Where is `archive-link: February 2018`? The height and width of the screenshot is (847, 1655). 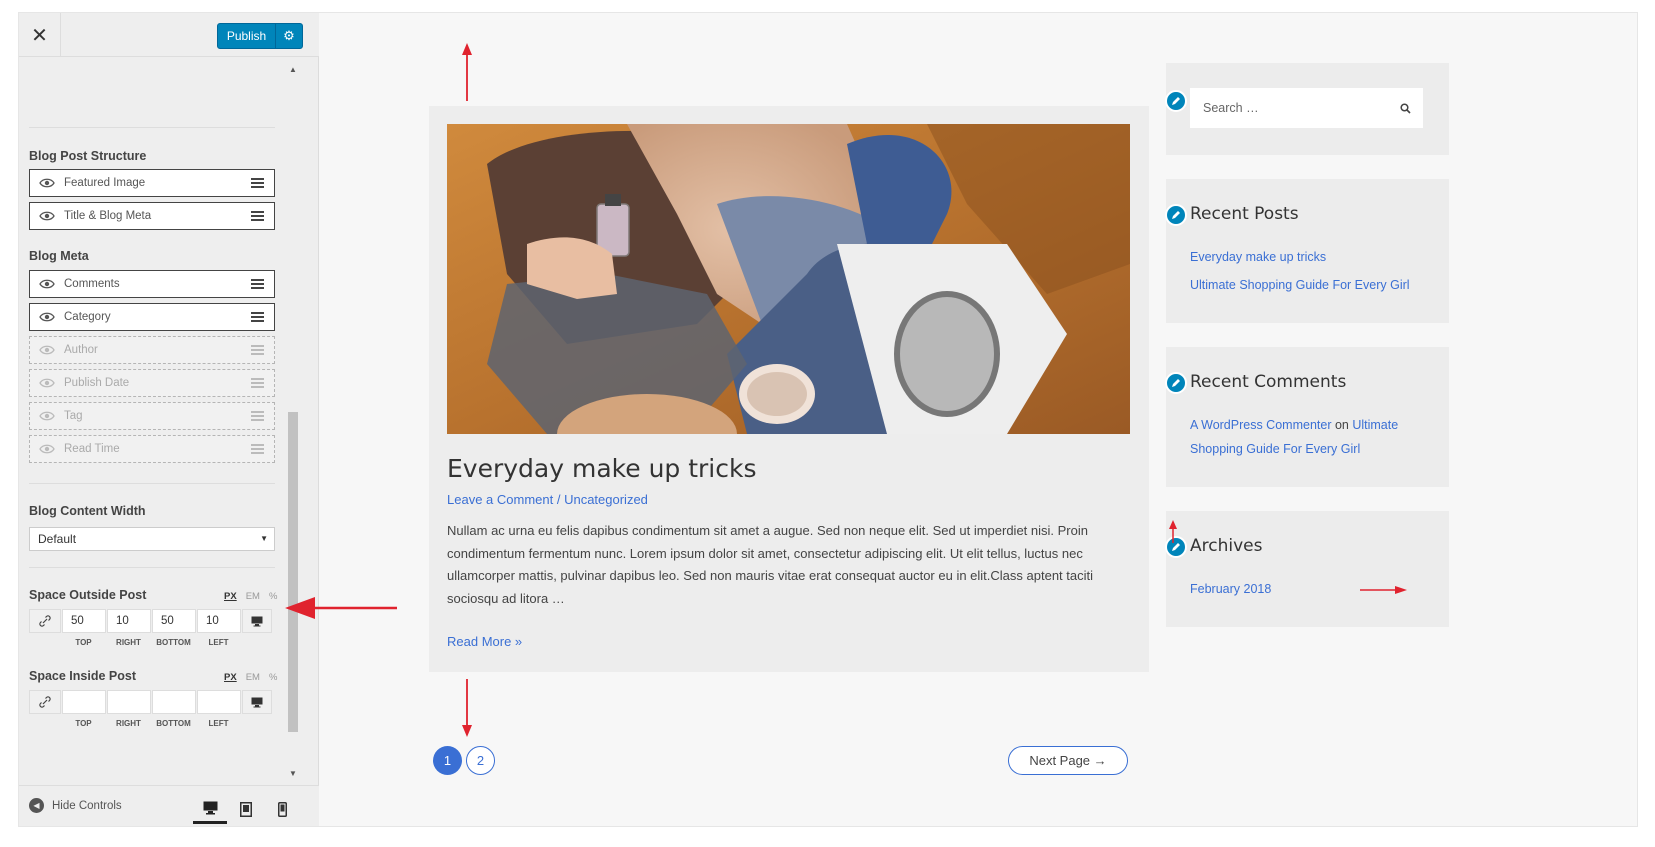
archive-link: February 2018 is located at coordinates (1230, 589).